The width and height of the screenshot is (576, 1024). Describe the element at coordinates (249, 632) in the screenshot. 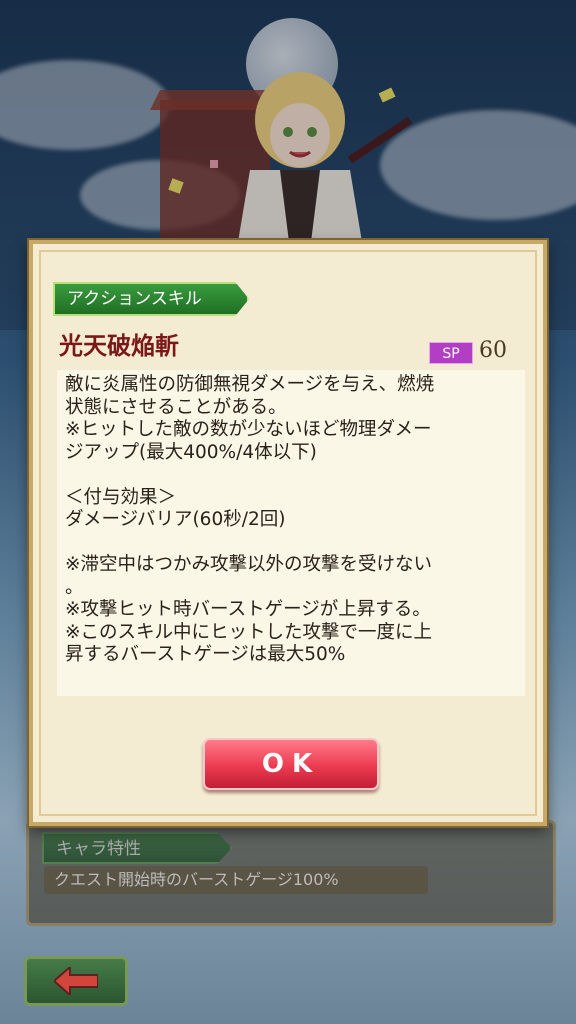

I see `description-line: ※このスキル中にヒットした攻撃で一度に上` at that location.